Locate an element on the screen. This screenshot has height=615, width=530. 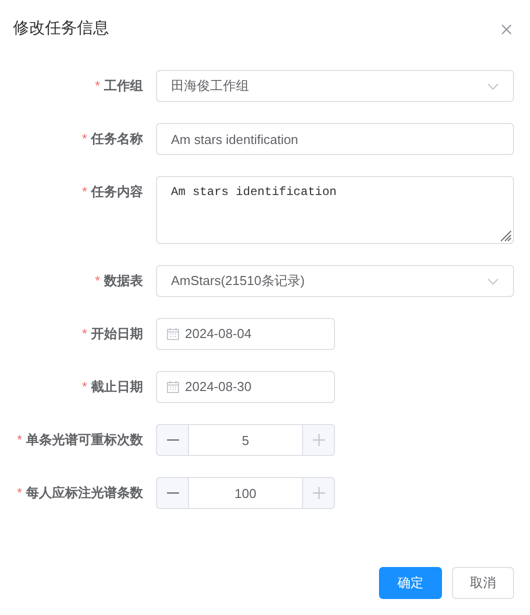
close-button is located at coordinates (506, 29).